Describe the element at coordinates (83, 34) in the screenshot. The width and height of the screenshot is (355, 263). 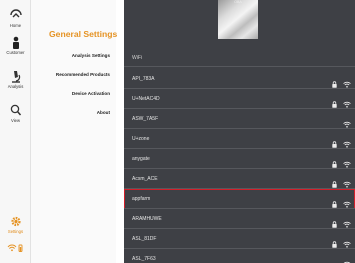
I see `settings-title: General Settings` at that location.